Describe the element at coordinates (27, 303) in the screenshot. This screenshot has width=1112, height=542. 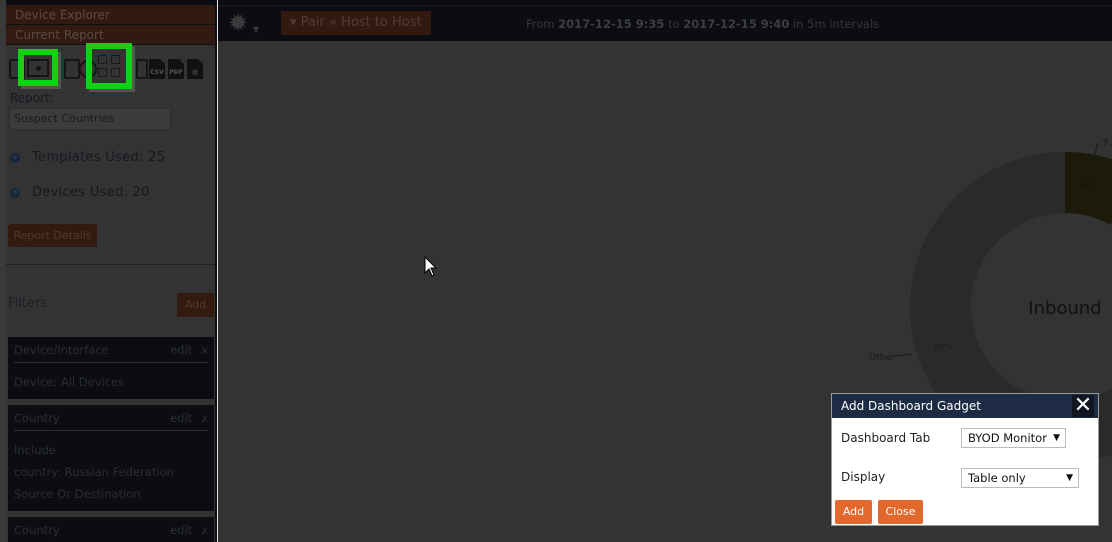
I see `filters-title: Filters` at that location.